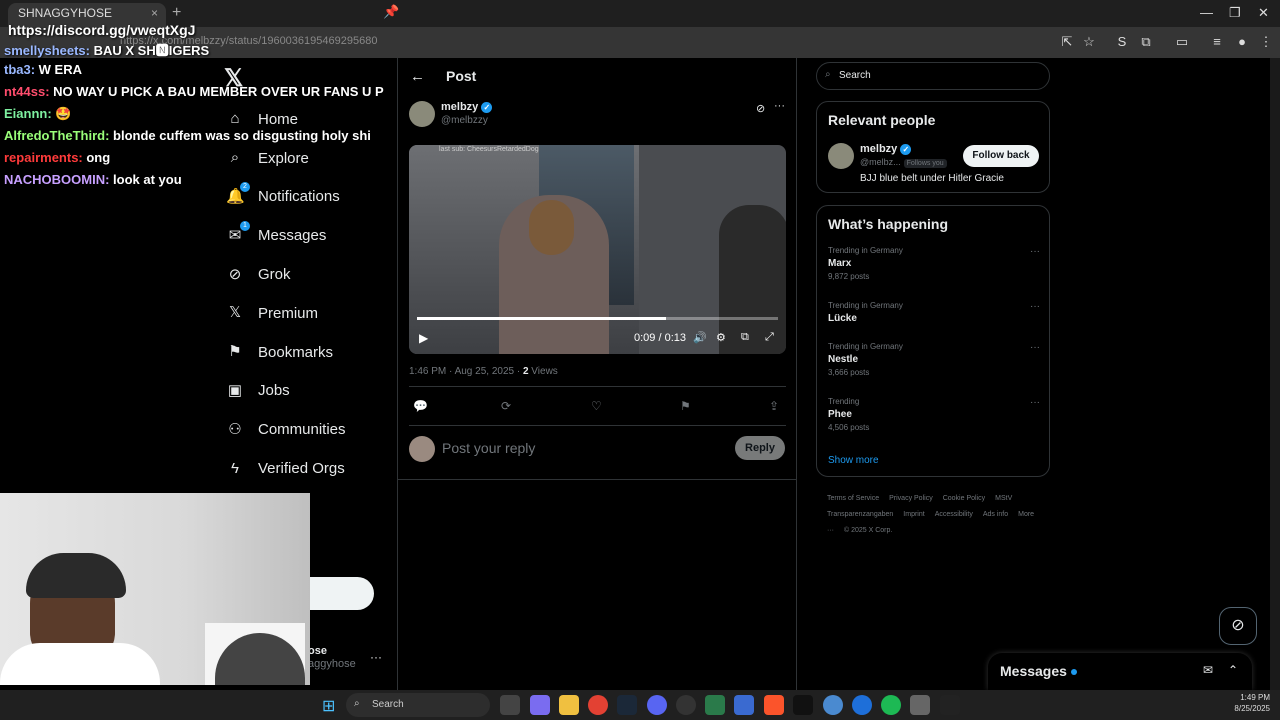 Image resolution: width=1280 pixels, height=720 pixels. What do you see at coordinates (332, 658) in the screenshot?
I see `account-switcher: ose aggyhose` at bounding box center [332, 658].